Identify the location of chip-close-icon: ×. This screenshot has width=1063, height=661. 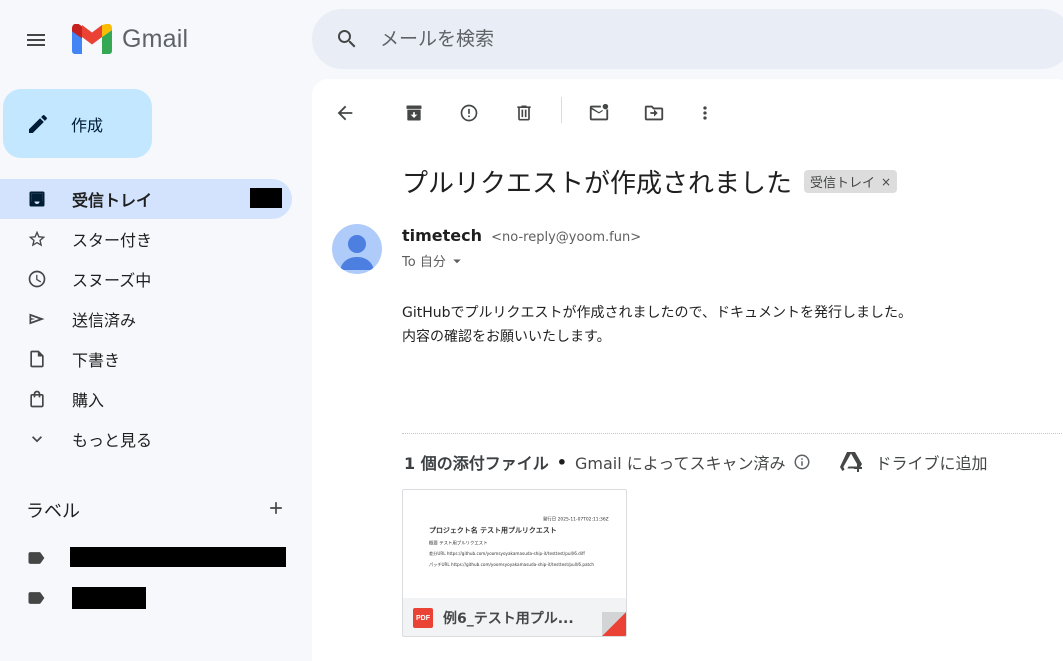
(886, 182).